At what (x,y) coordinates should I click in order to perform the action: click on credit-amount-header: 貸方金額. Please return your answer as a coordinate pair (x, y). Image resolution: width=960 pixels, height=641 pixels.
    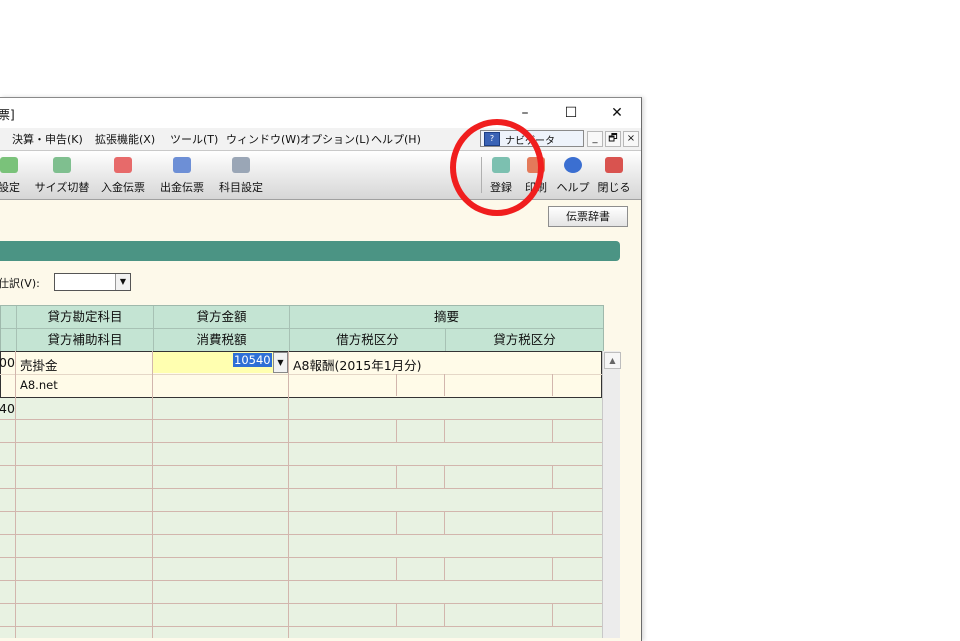
    Looking at the image, I should click on (221, 316).